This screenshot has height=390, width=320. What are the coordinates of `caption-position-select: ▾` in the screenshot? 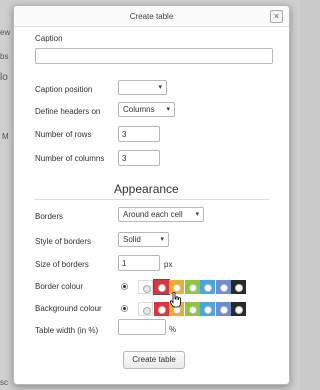 It's located at (142, 87).